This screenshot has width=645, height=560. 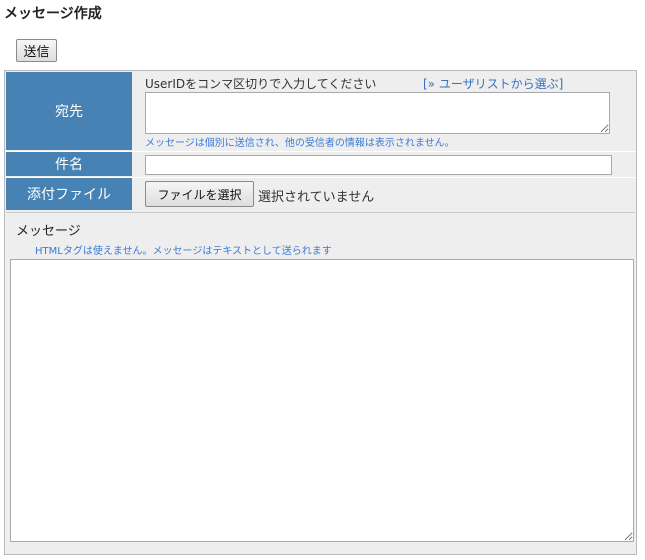 What do you see at coordinates (53, 14) in the screenshot?
I see `page-title: メッセージ作成` at bounding box center [53, 14].